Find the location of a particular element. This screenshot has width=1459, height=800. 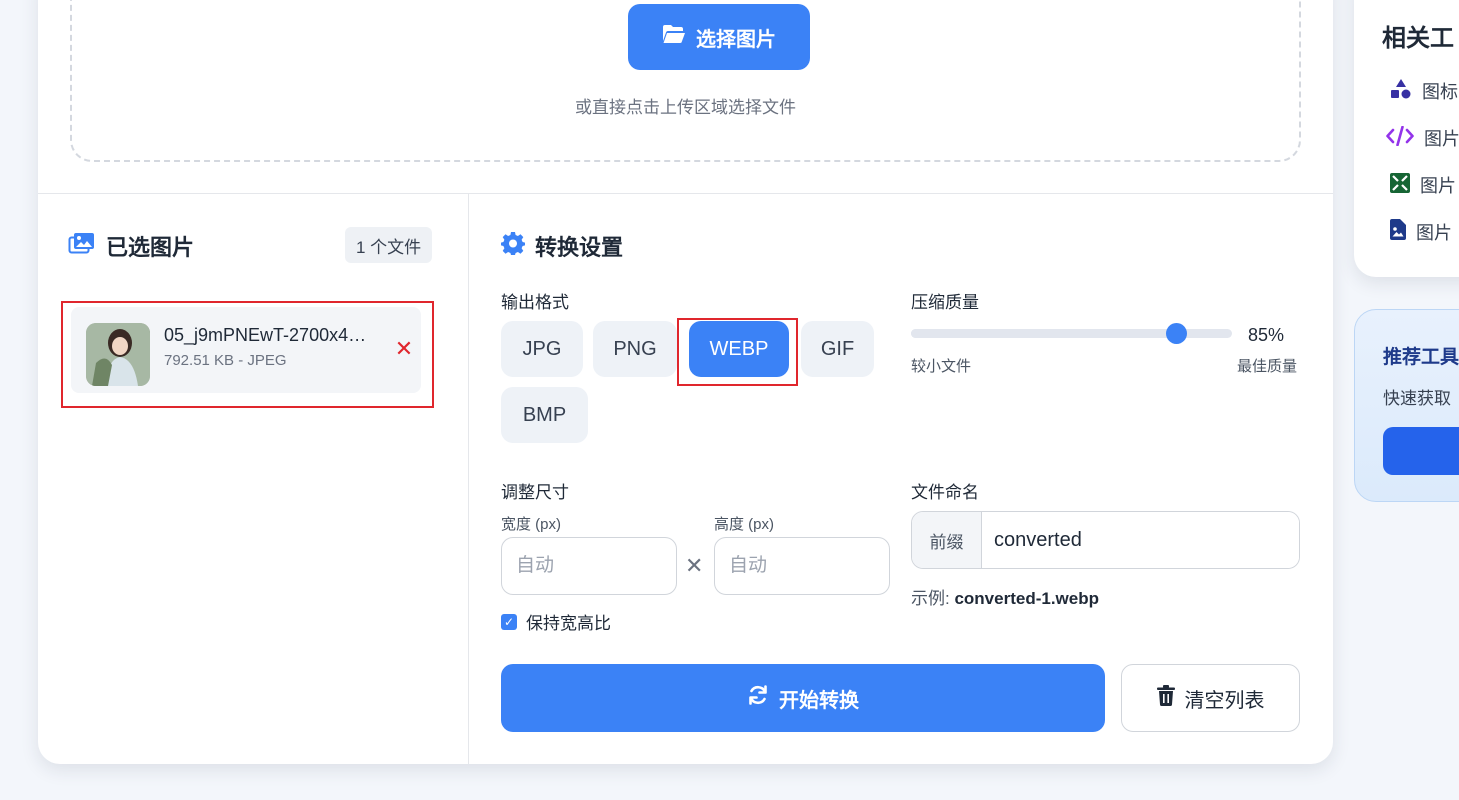

quality-max-label: 最佳质量 is located at coordinates (1267, 366).